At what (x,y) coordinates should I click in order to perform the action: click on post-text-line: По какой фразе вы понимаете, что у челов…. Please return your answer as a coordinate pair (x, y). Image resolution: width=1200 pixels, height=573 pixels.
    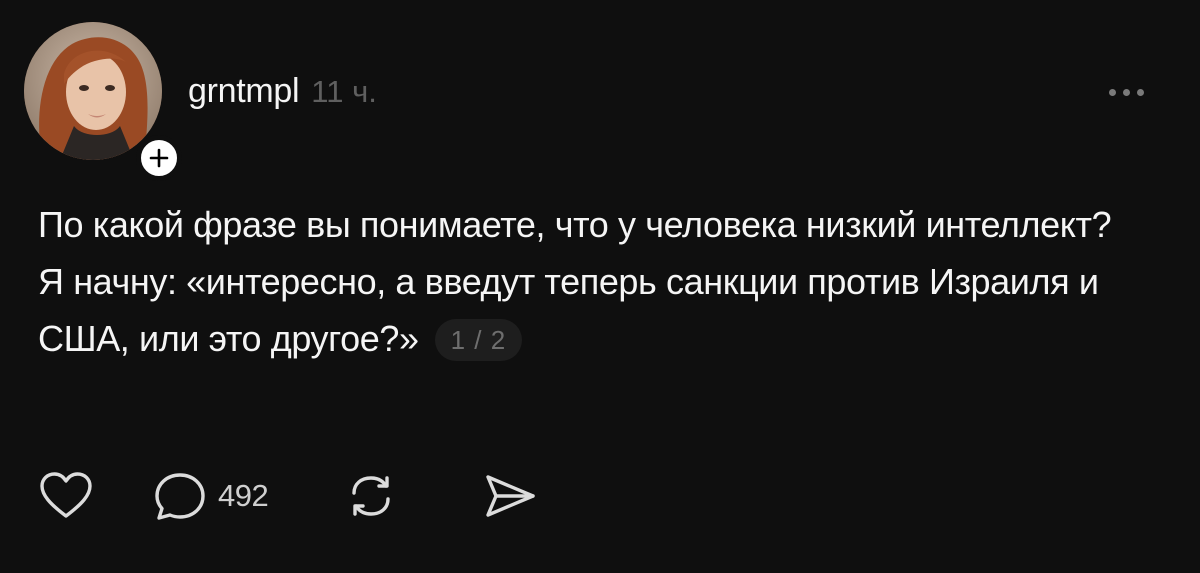
    Looking at the image, I should click on (575, 224).